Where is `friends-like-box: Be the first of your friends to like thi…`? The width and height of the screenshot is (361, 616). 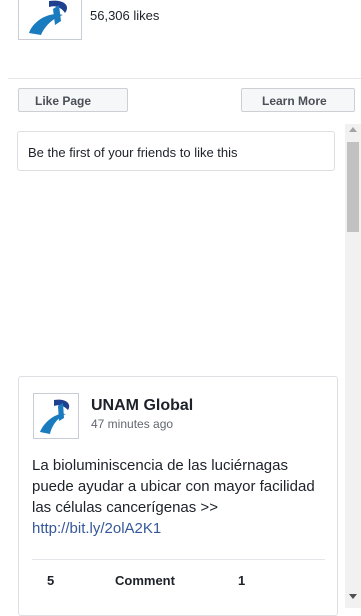
friends-like-box: Be the first of your friends to like thi… is located at coordinates (176, 151).